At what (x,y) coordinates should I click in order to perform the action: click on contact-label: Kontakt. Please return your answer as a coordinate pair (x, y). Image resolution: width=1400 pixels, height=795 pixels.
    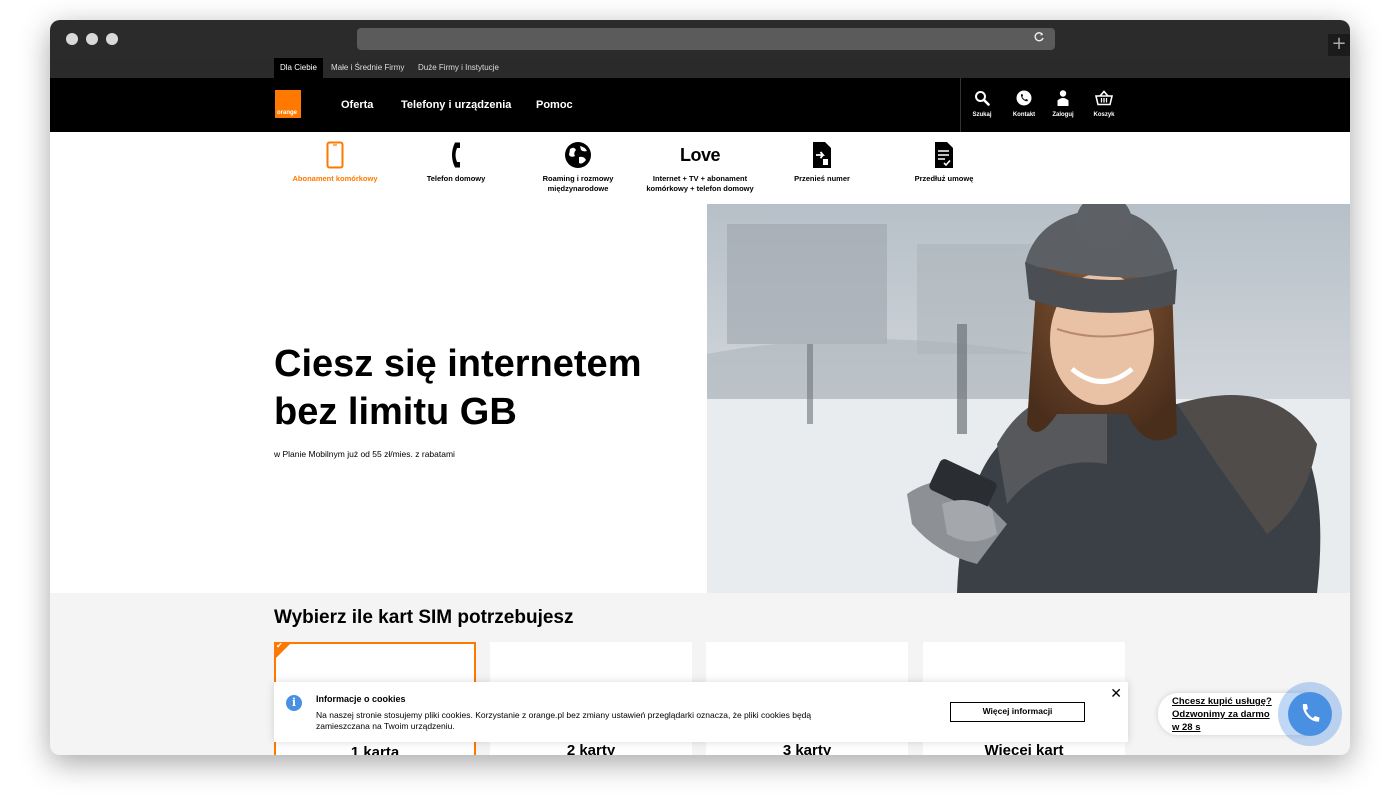
    Looking at the image, I should click on (1024, 115).